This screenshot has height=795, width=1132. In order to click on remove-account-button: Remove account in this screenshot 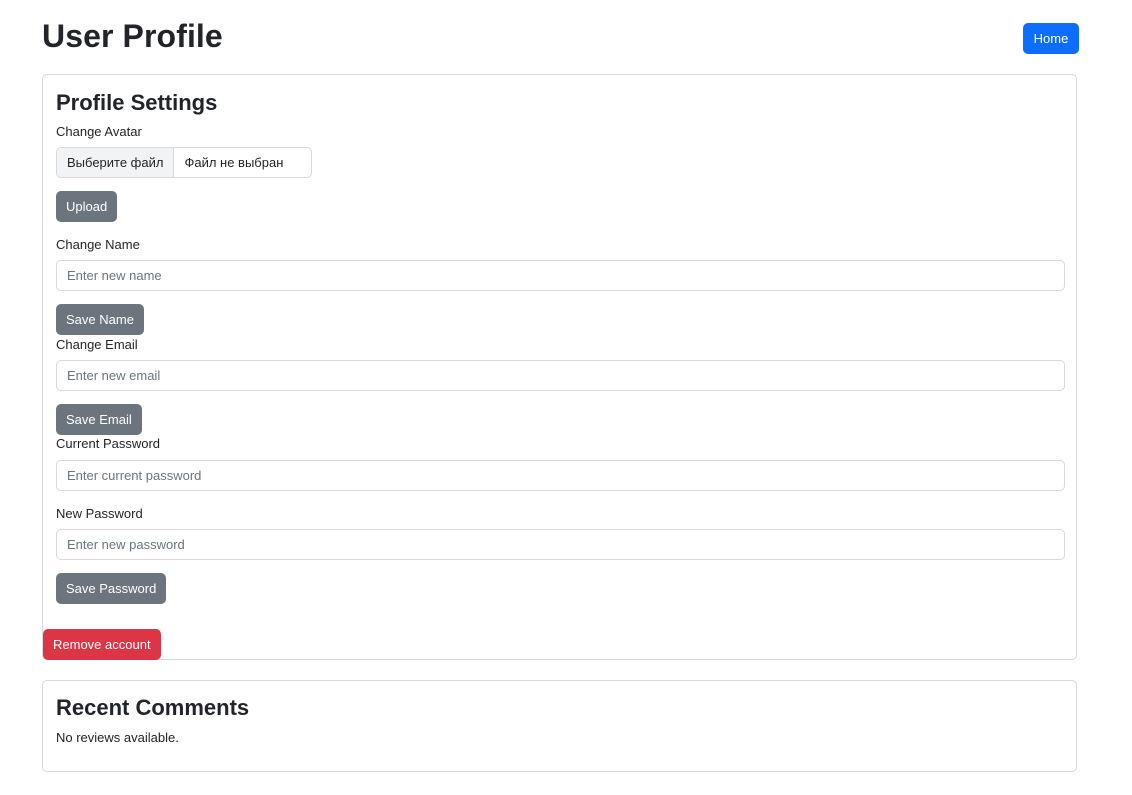, I will do `click(102, 644)`.